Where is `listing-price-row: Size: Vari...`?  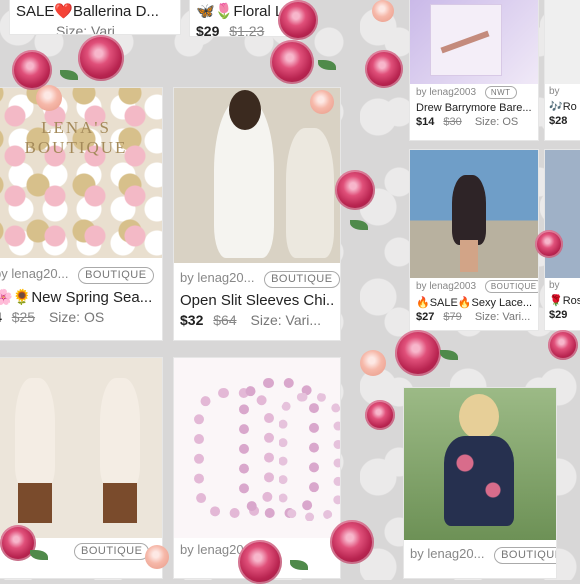 listing-price-row: Size: Vari... is located at coordinates (95, 28).